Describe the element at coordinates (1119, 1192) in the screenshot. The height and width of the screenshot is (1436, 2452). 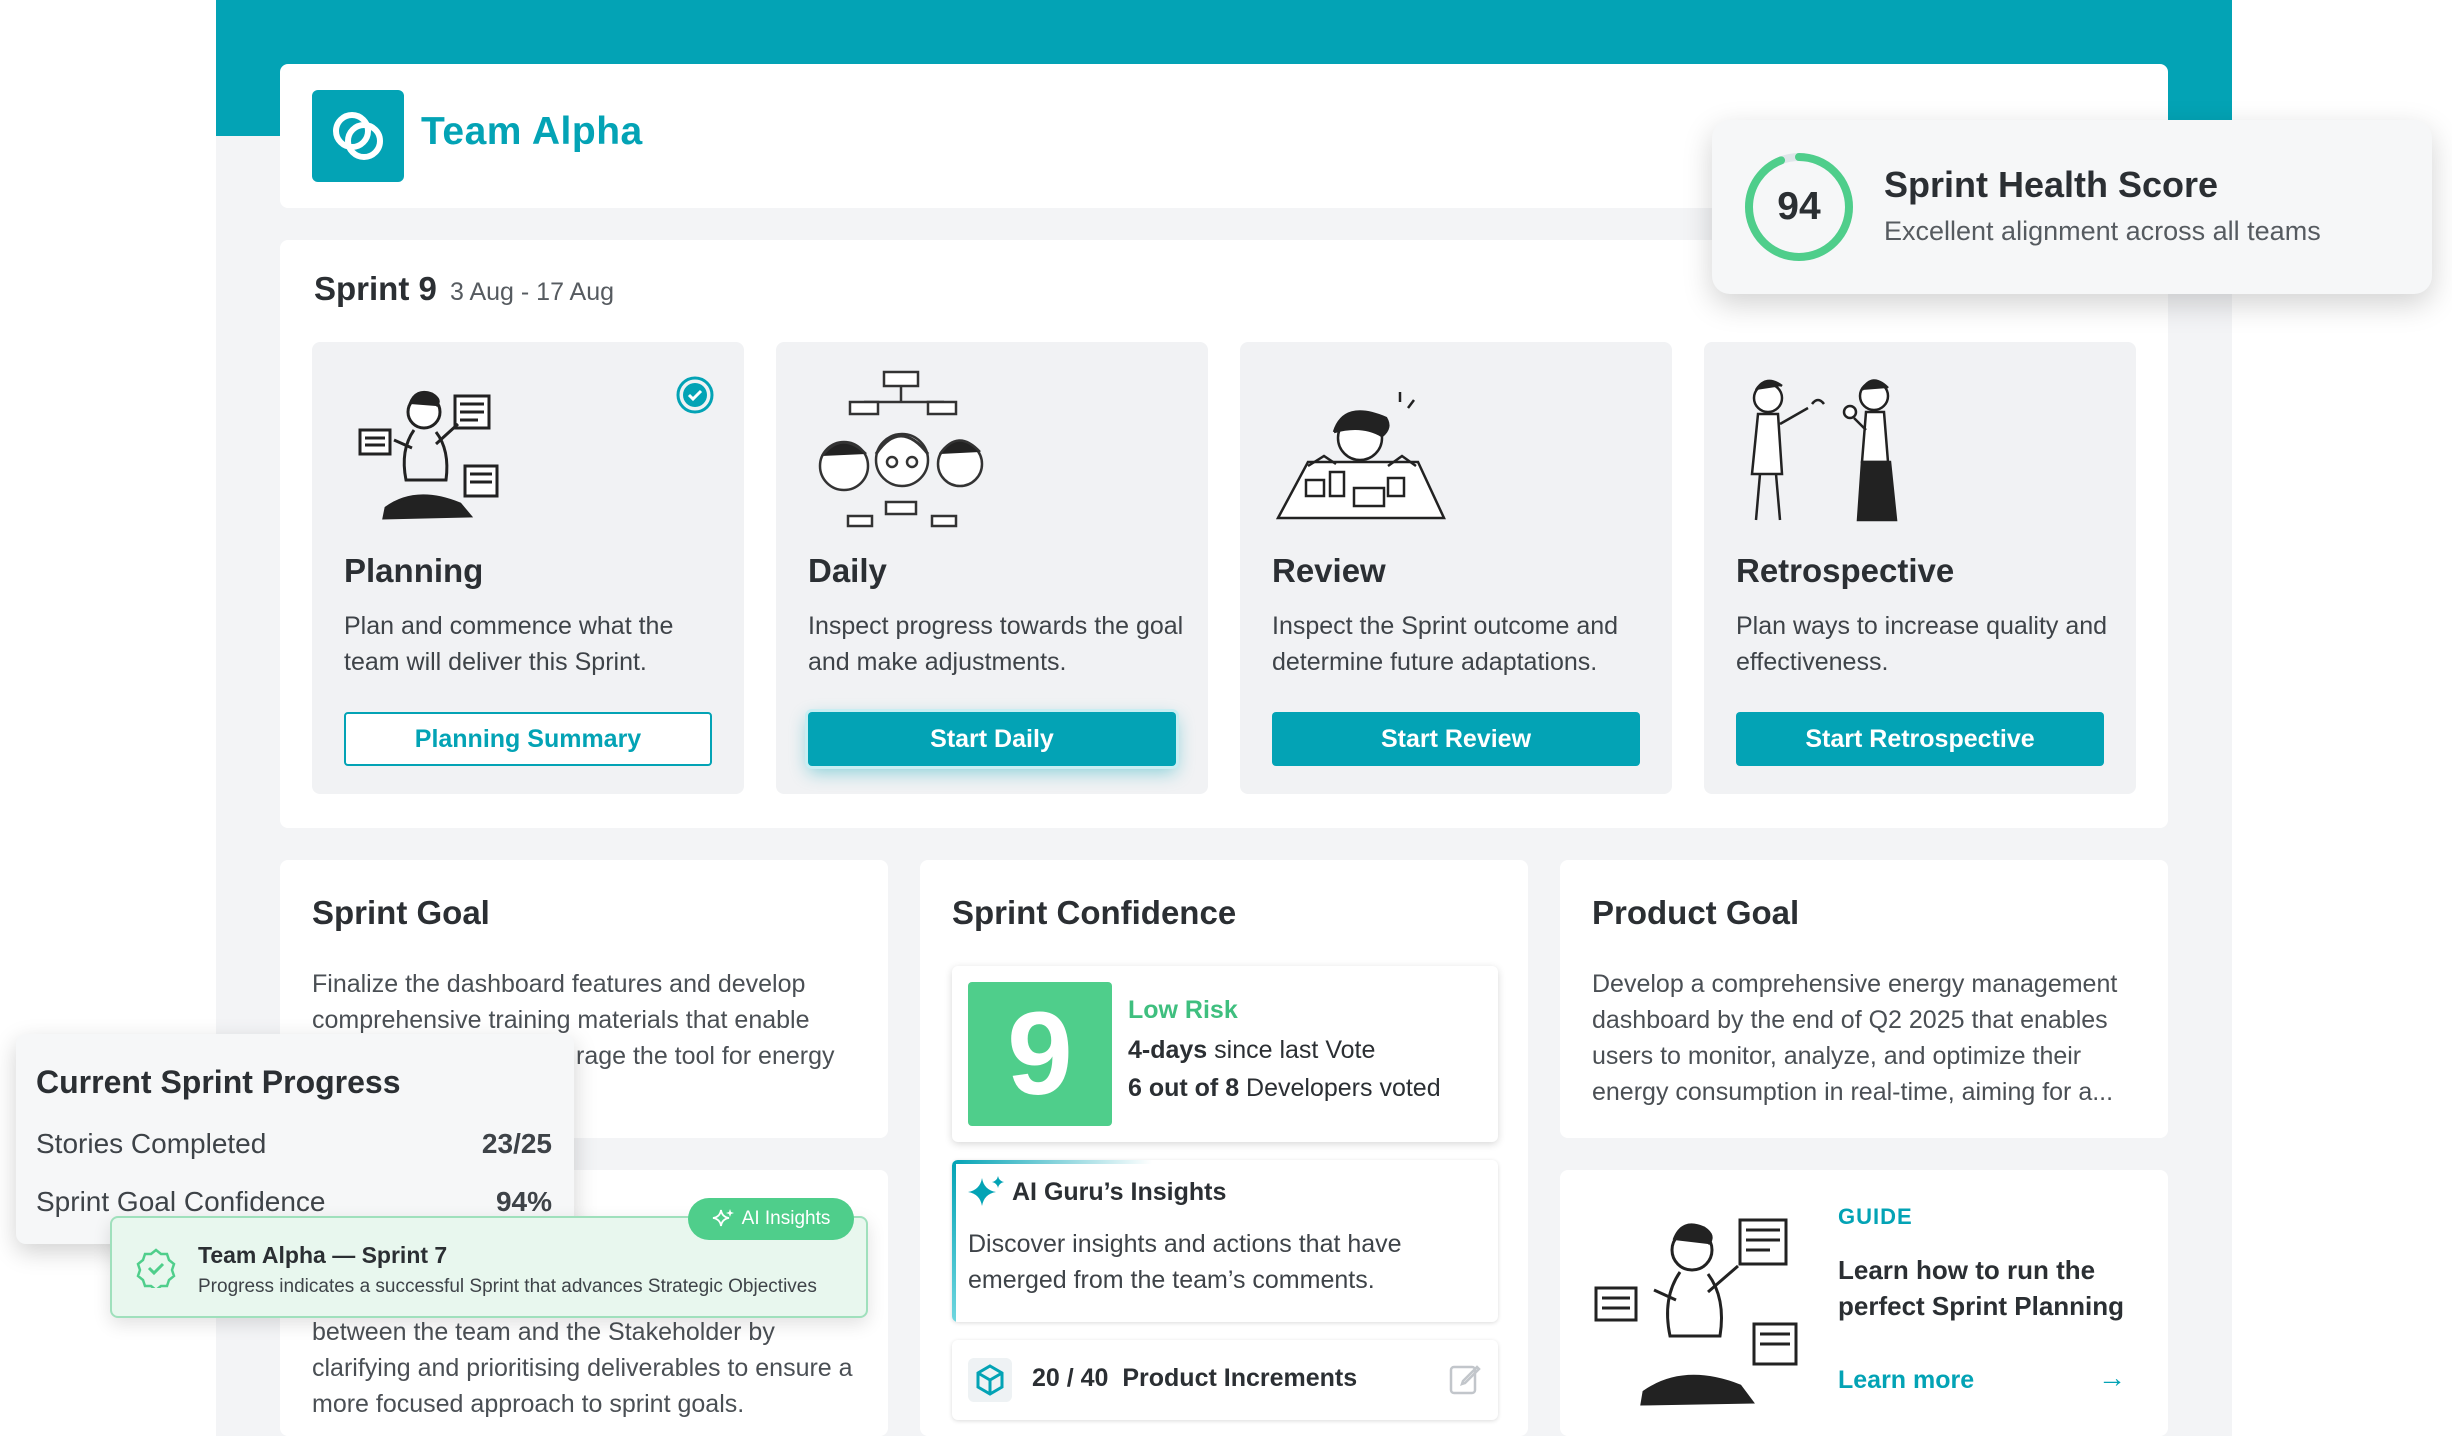
I see `ai-guru-title: AI Guru’s Insights` at that location.